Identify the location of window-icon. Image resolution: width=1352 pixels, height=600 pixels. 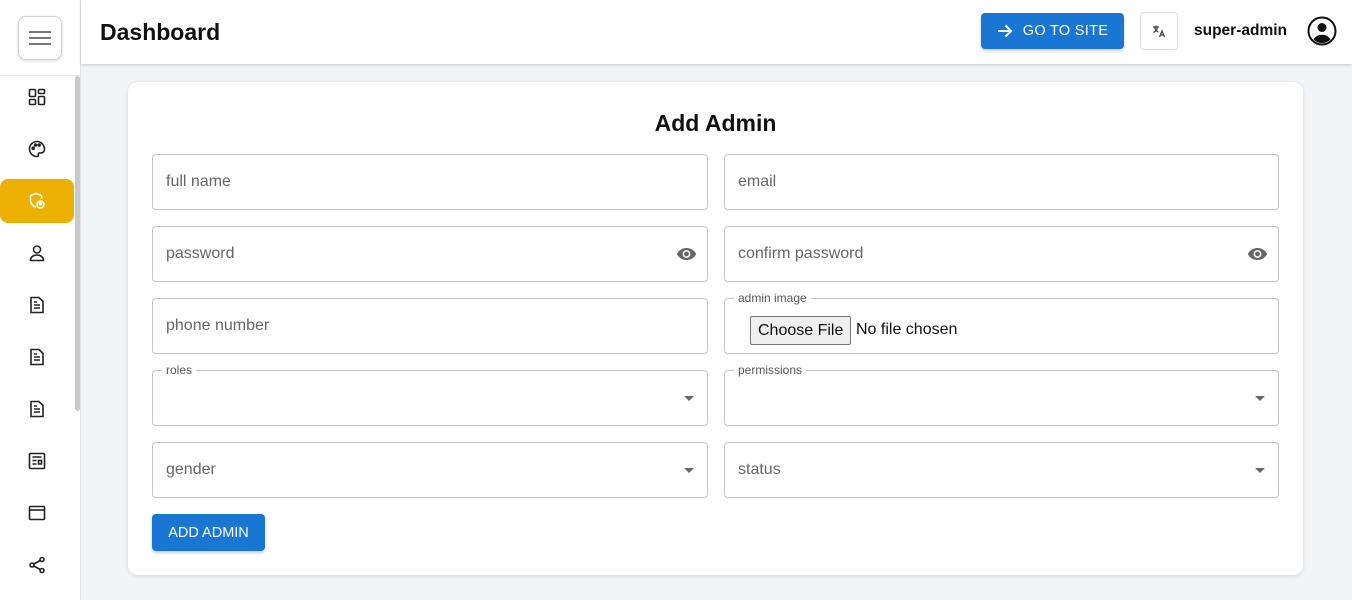
(37, 513).